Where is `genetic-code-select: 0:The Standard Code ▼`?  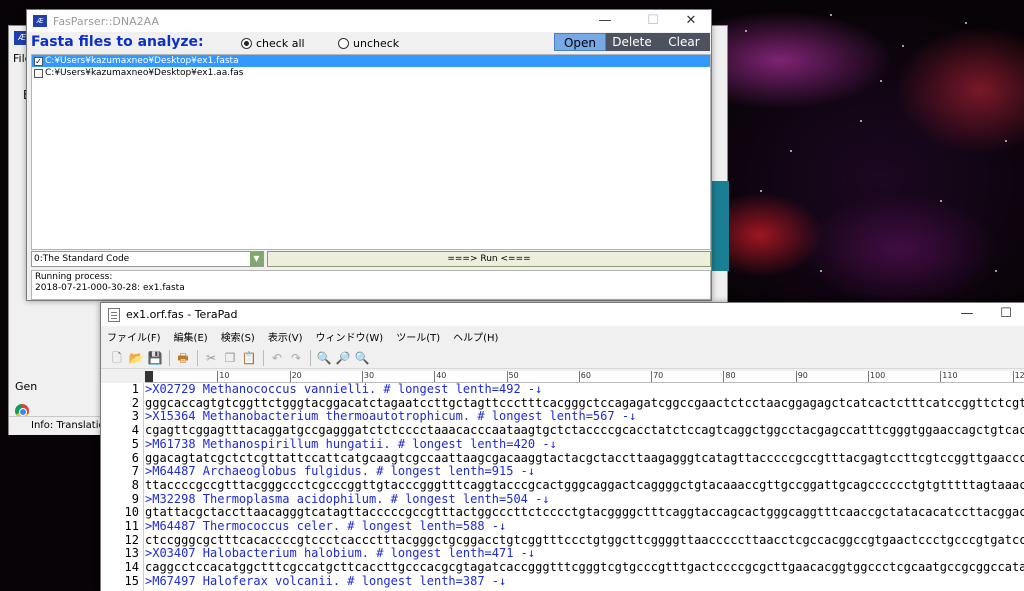 genetic-code-select: 0:The Standard Code ▼ is located at coordinates (147, 259).